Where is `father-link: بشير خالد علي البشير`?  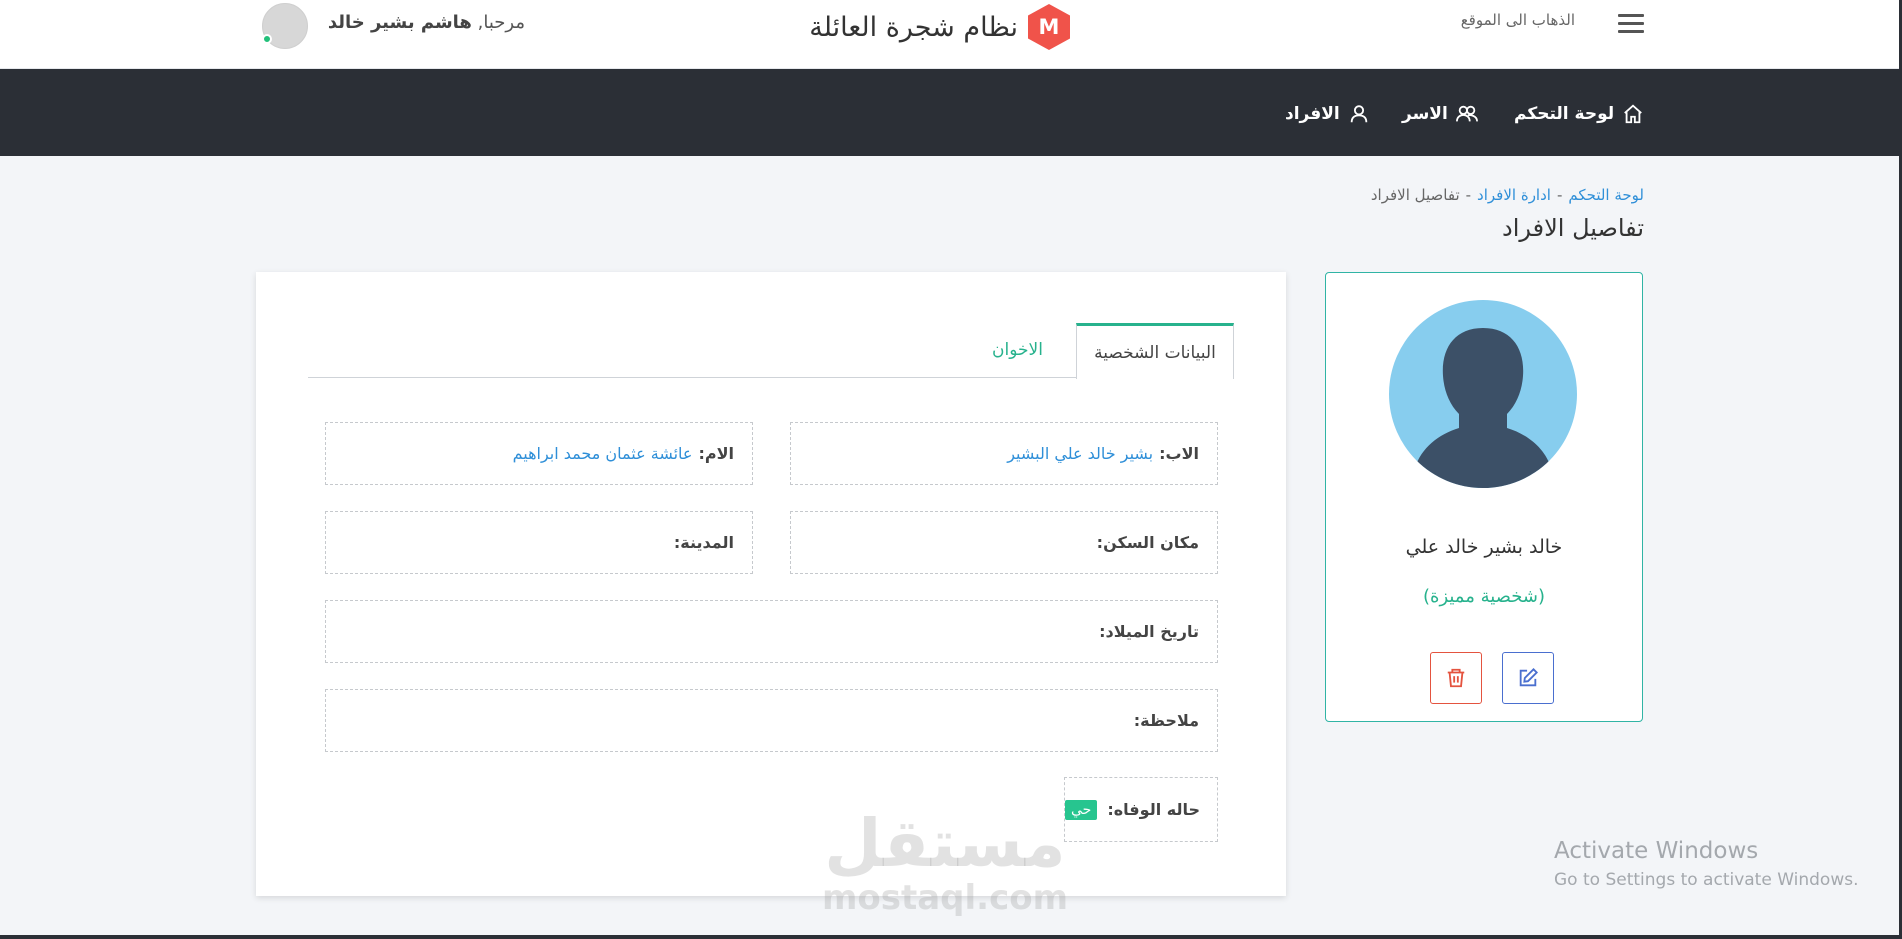 father-link: بشير خالد علي البشير is located at coordinates (1080, 453).